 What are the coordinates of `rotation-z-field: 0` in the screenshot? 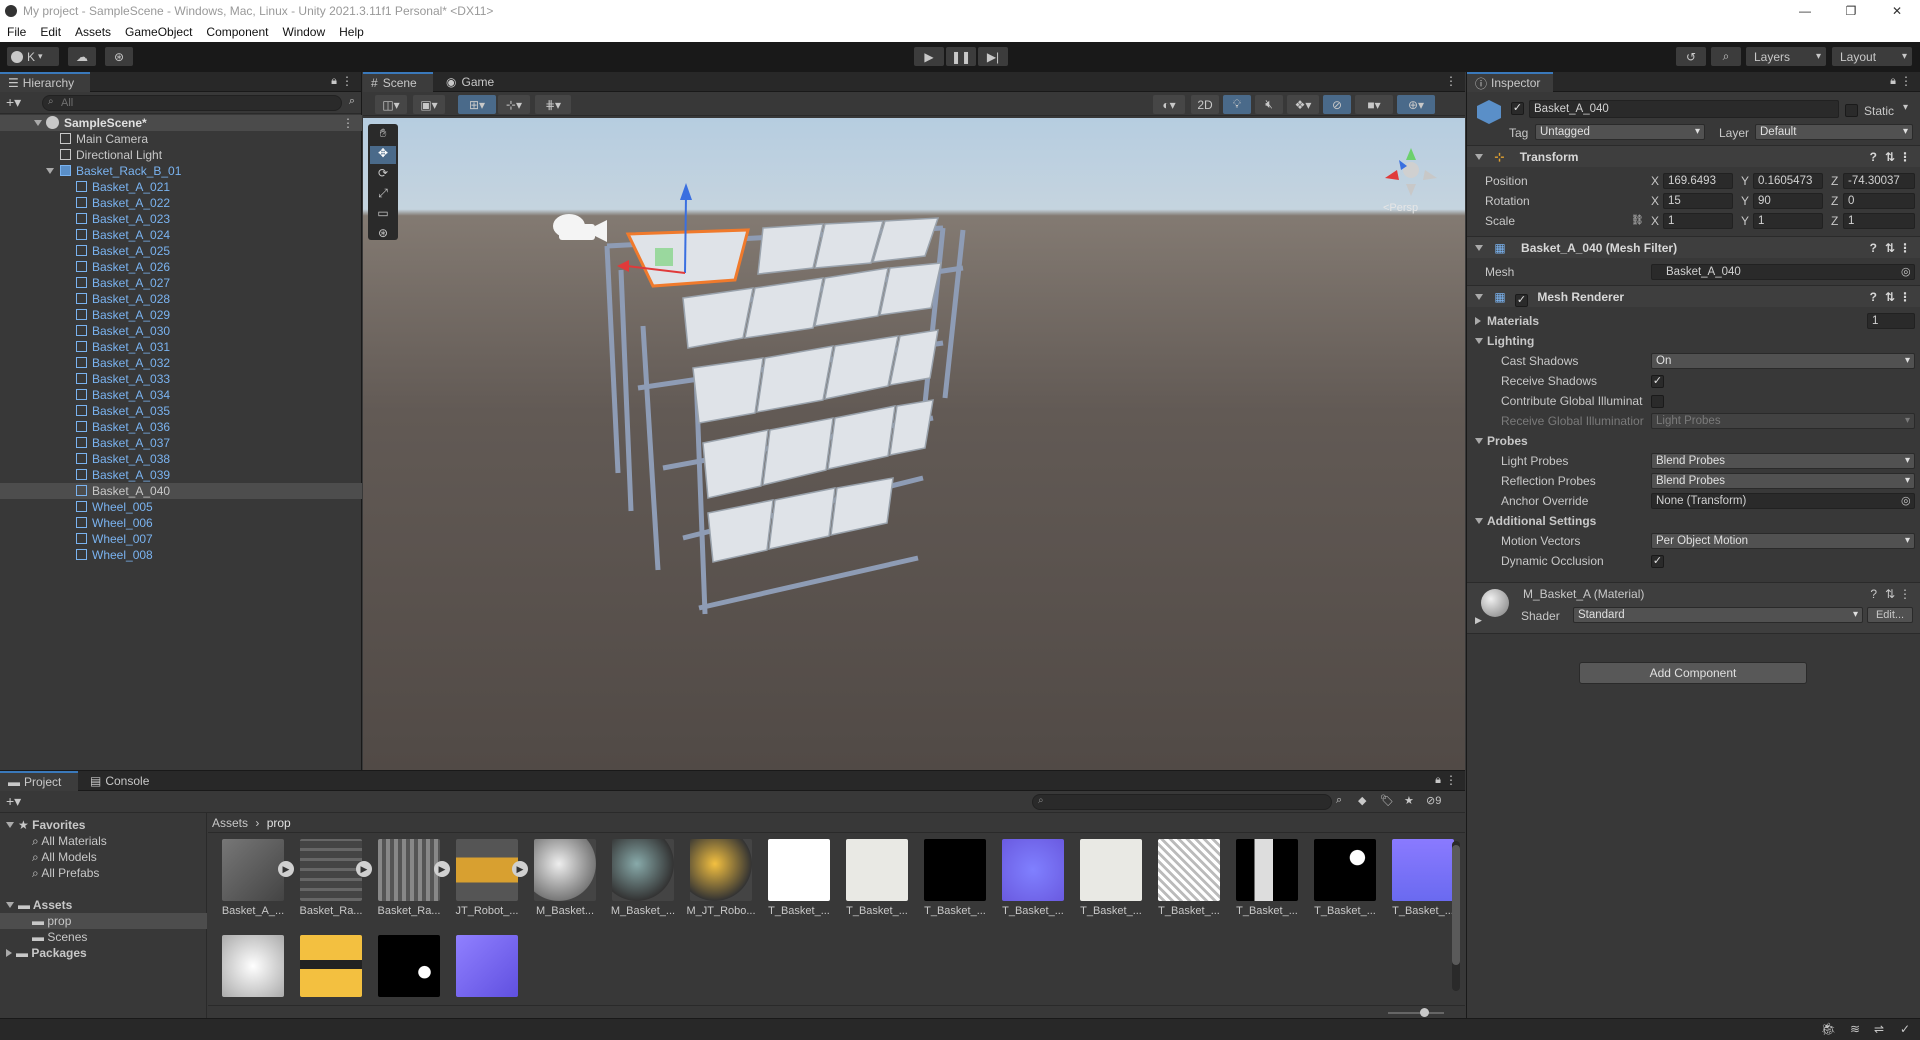 It's located at (1879, 201).